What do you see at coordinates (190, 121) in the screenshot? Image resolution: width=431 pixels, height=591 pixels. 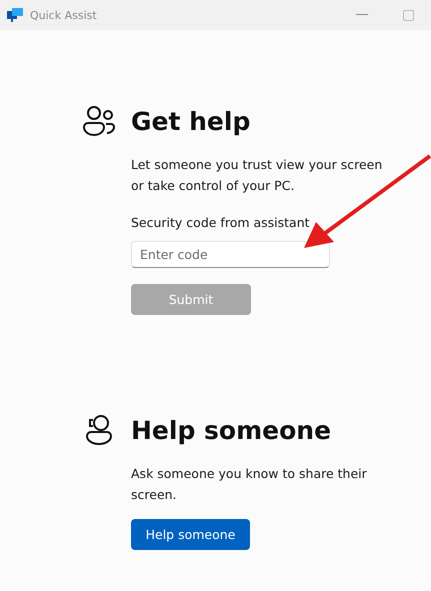 I see `section-heading: Get help` at bounding box center [190, 121].